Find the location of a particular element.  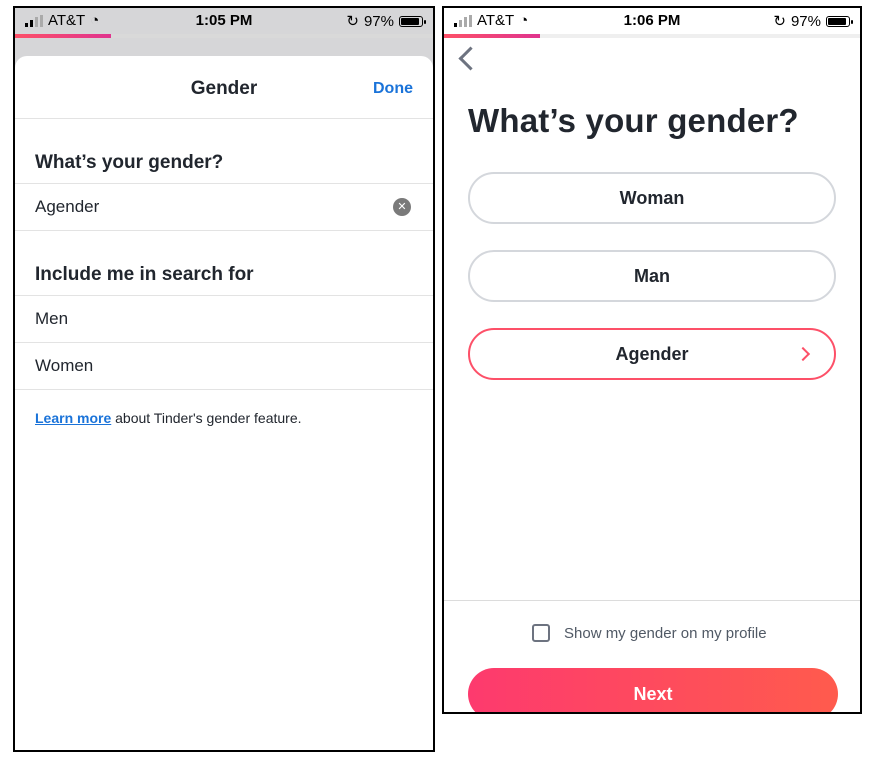

gender-heading: What’s your gender? is located at coordinates (129, 162).